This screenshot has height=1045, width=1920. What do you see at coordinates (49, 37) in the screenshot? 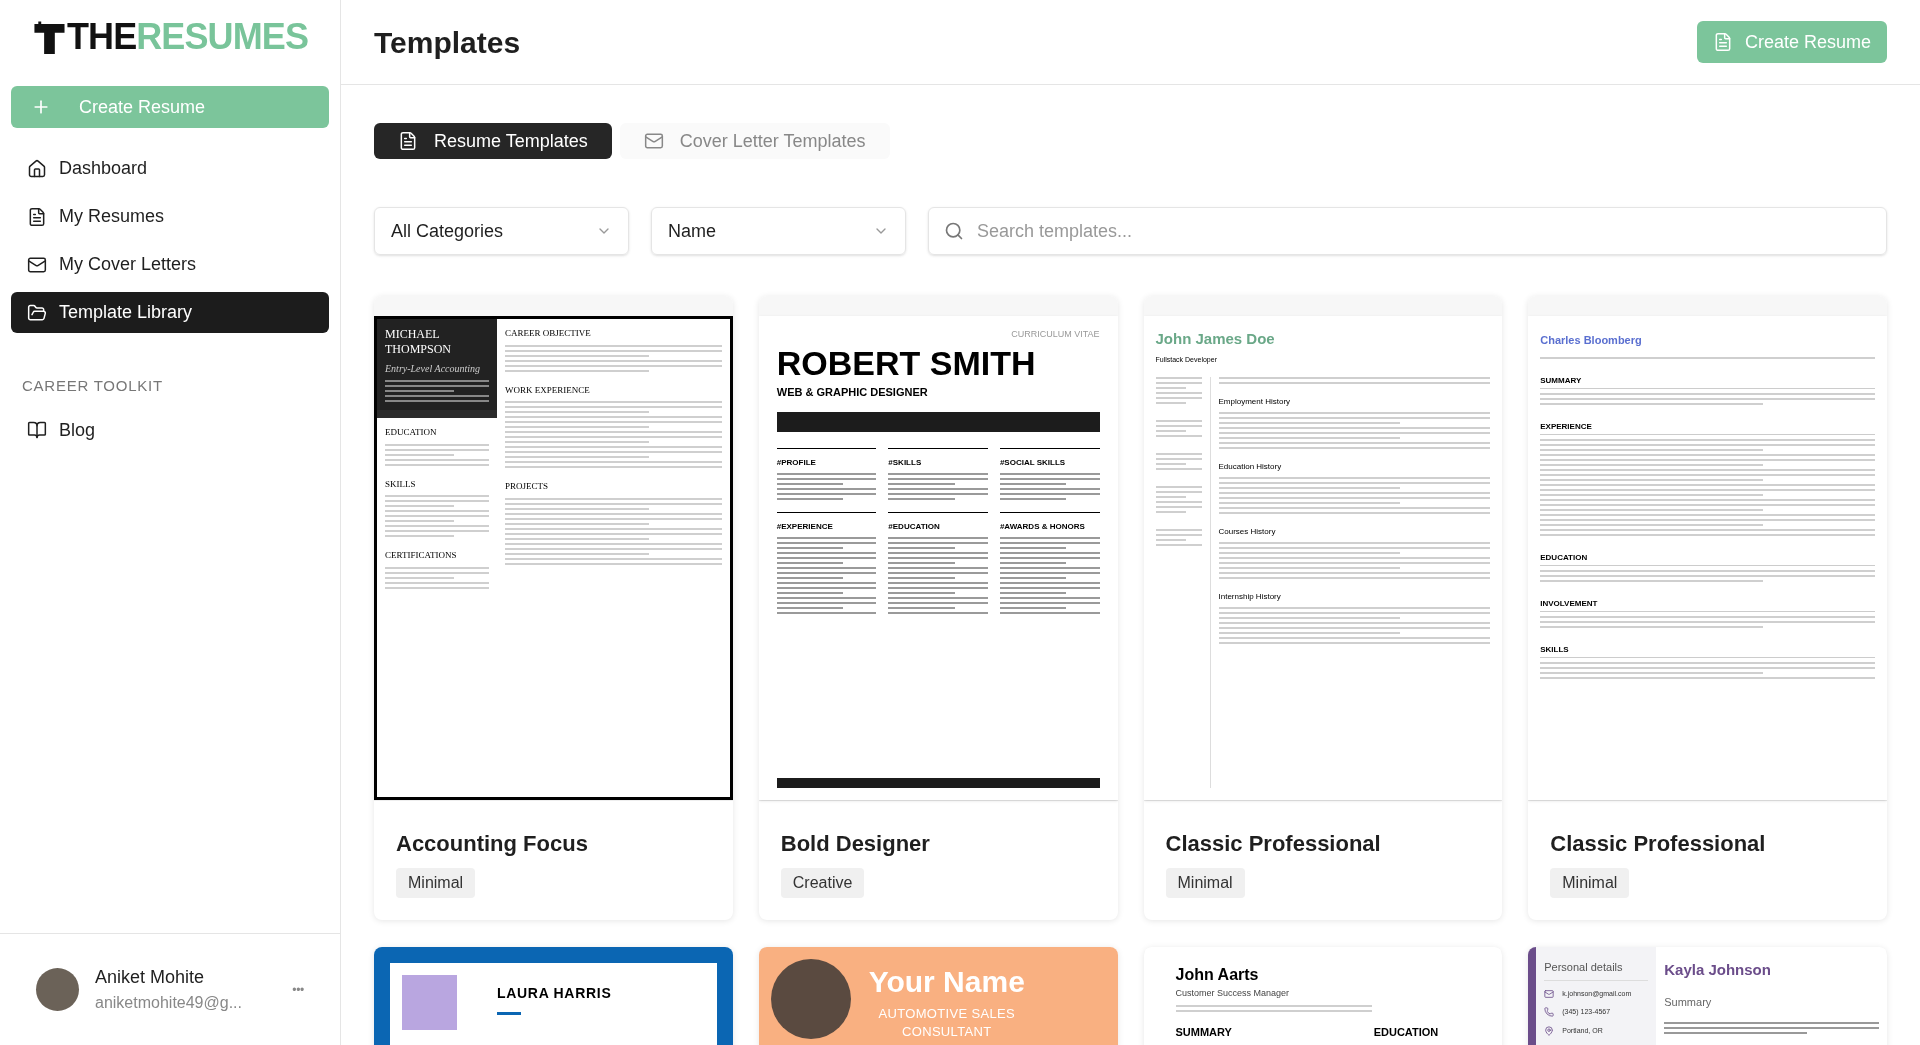
I see `logo-icon` at bounding box center [49, 37].